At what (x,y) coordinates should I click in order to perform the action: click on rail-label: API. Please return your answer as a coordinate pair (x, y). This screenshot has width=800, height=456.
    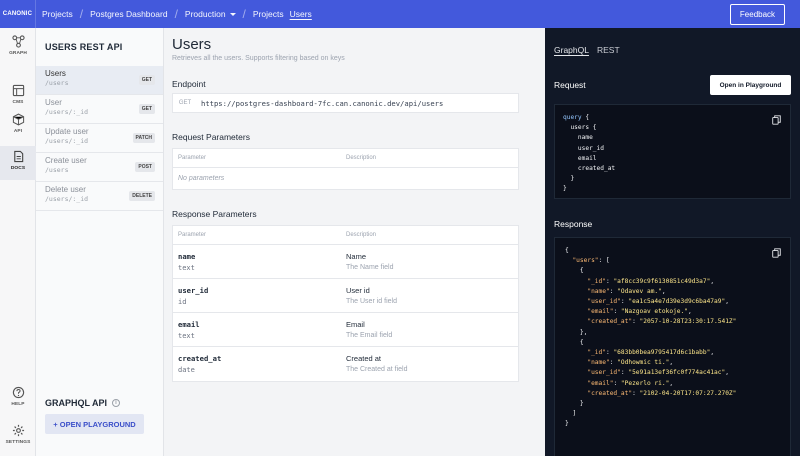
    Looking at the image, I should click on (18, 131).